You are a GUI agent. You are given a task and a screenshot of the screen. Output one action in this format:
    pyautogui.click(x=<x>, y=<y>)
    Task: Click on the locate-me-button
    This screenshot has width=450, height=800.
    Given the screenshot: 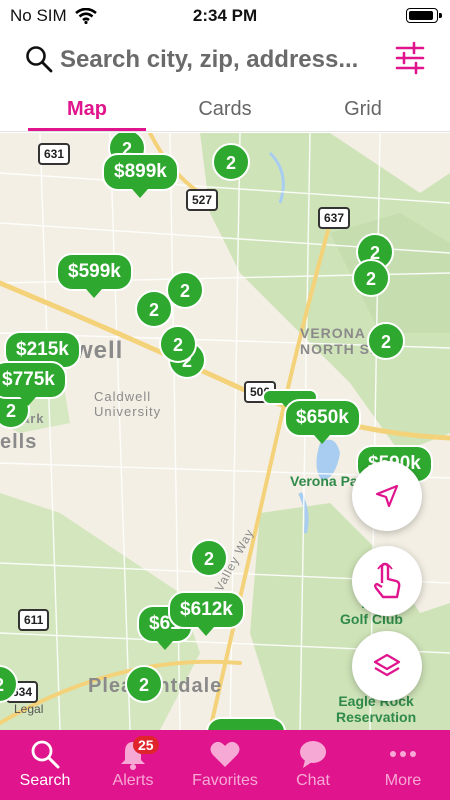 What is the action you would take?
    pyautogui.click(x=387, y=496)
    